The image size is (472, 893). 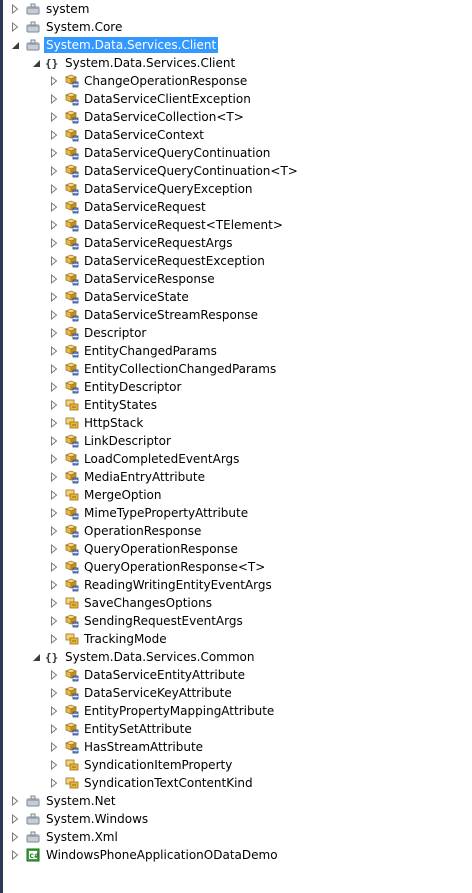 I want to click on tree-node-dataserviceentityattribute: DataServiceEntityAttribute, so click(x=237, y=675).